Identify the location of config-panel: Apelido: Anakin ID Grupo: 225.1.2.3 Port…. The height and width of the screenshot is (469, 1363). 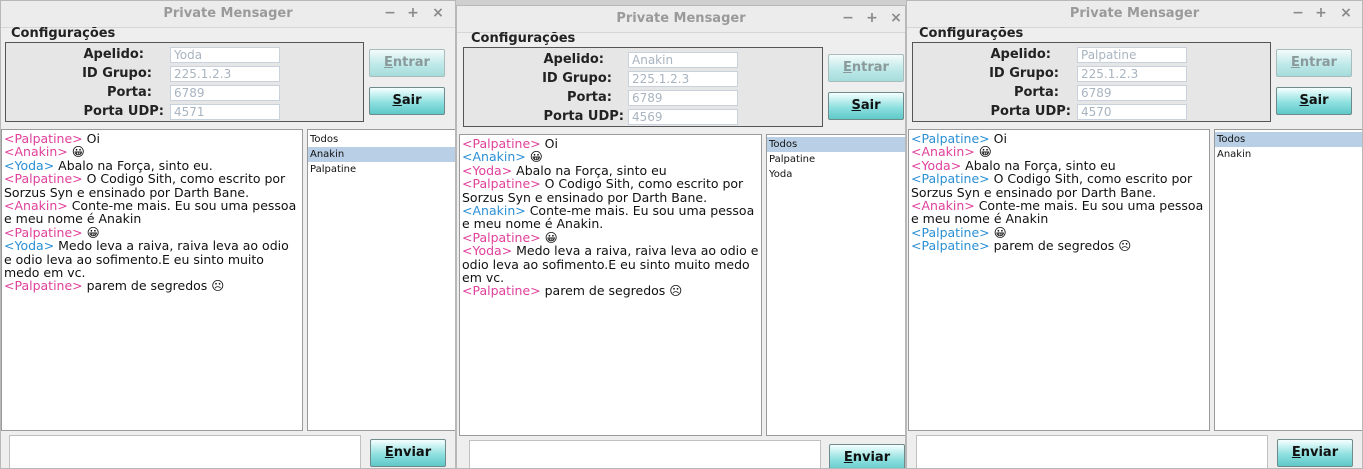
(643, 87).